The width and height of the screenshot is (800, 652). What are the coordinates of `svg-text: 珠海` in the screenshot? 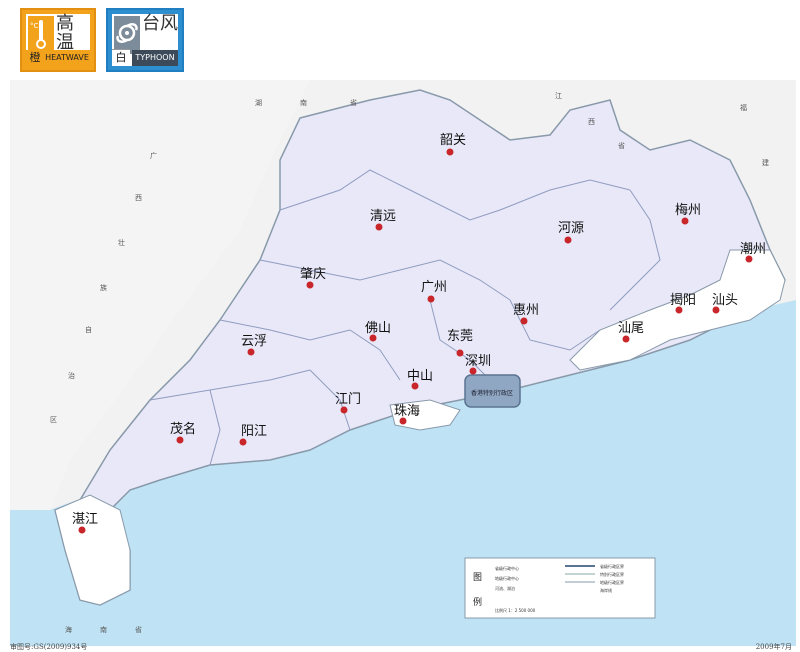 It's located at (407, 411).